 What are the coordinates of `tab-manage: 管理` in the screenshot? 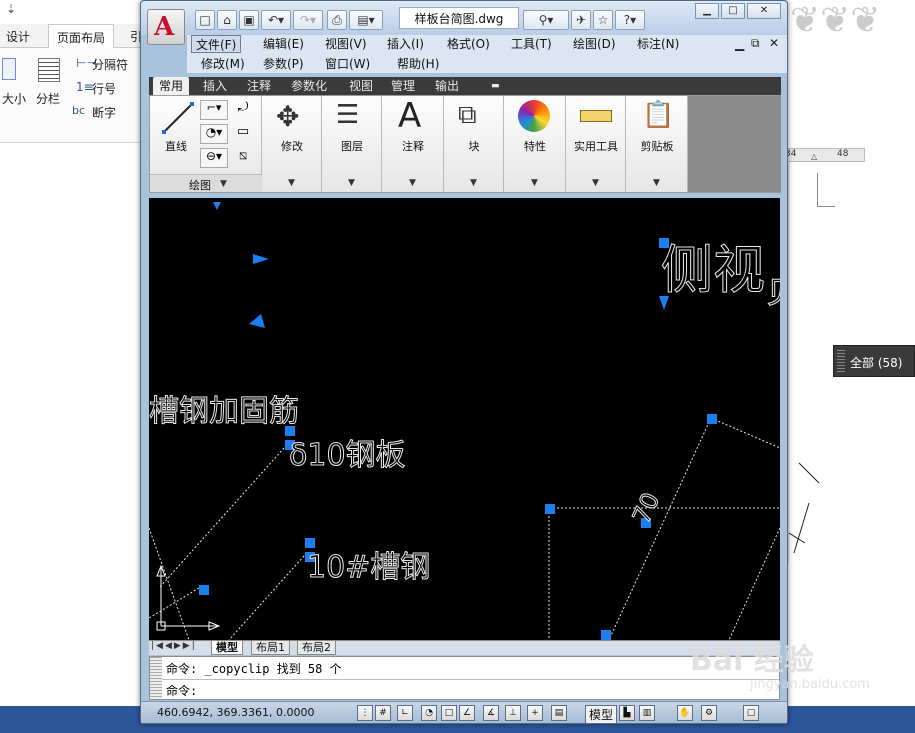 It's located at (403, 86).